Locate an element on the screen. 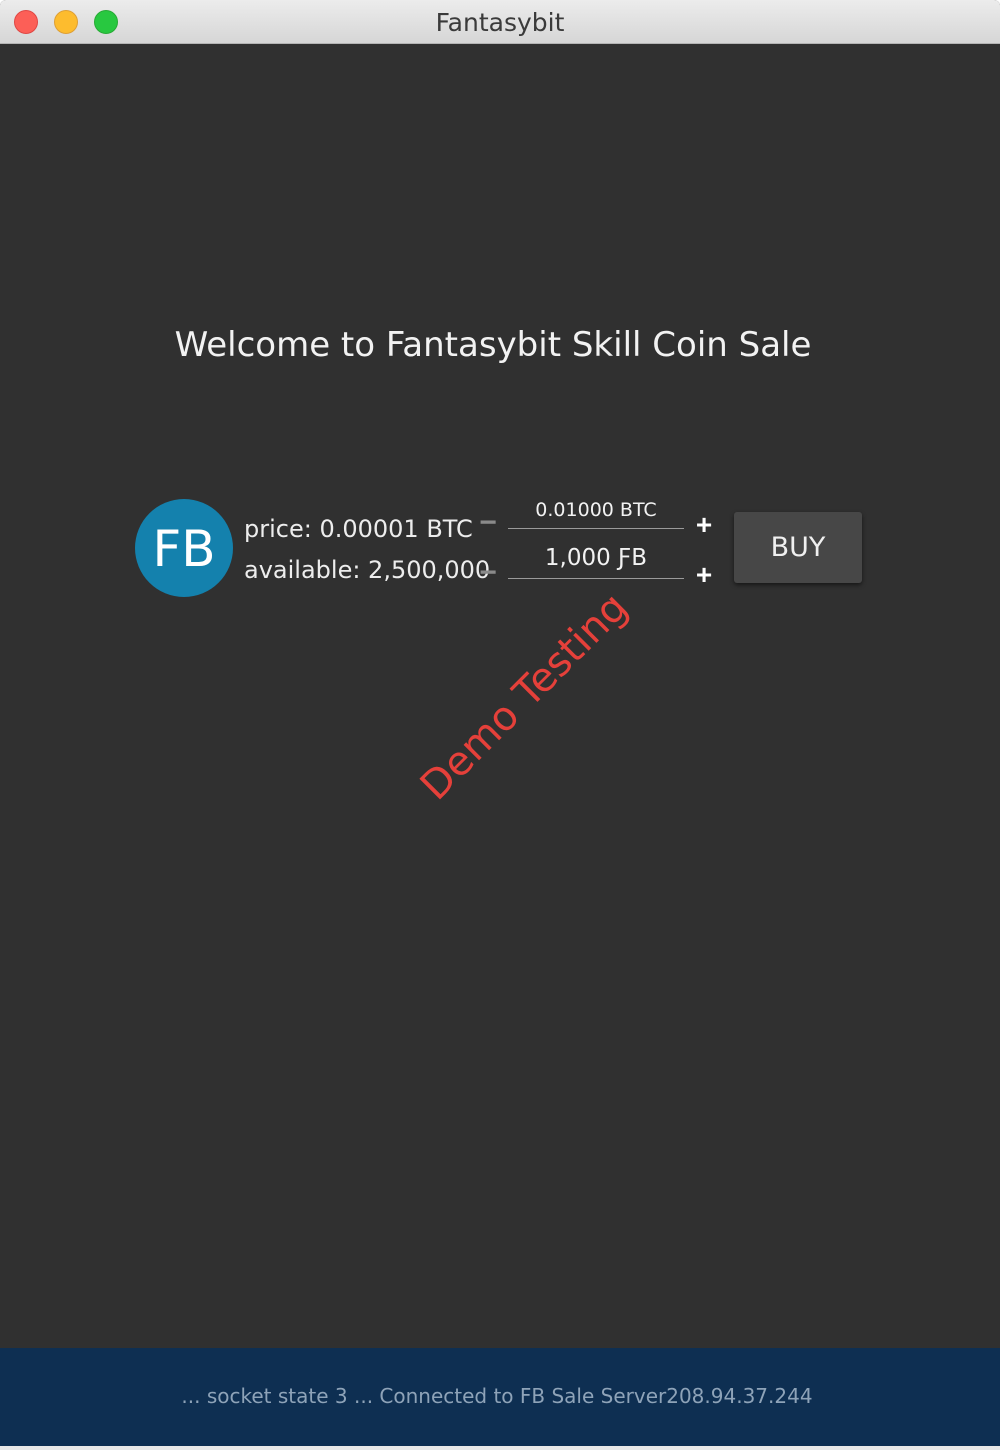  logo-text: FB is located at coordinates (183, 549).